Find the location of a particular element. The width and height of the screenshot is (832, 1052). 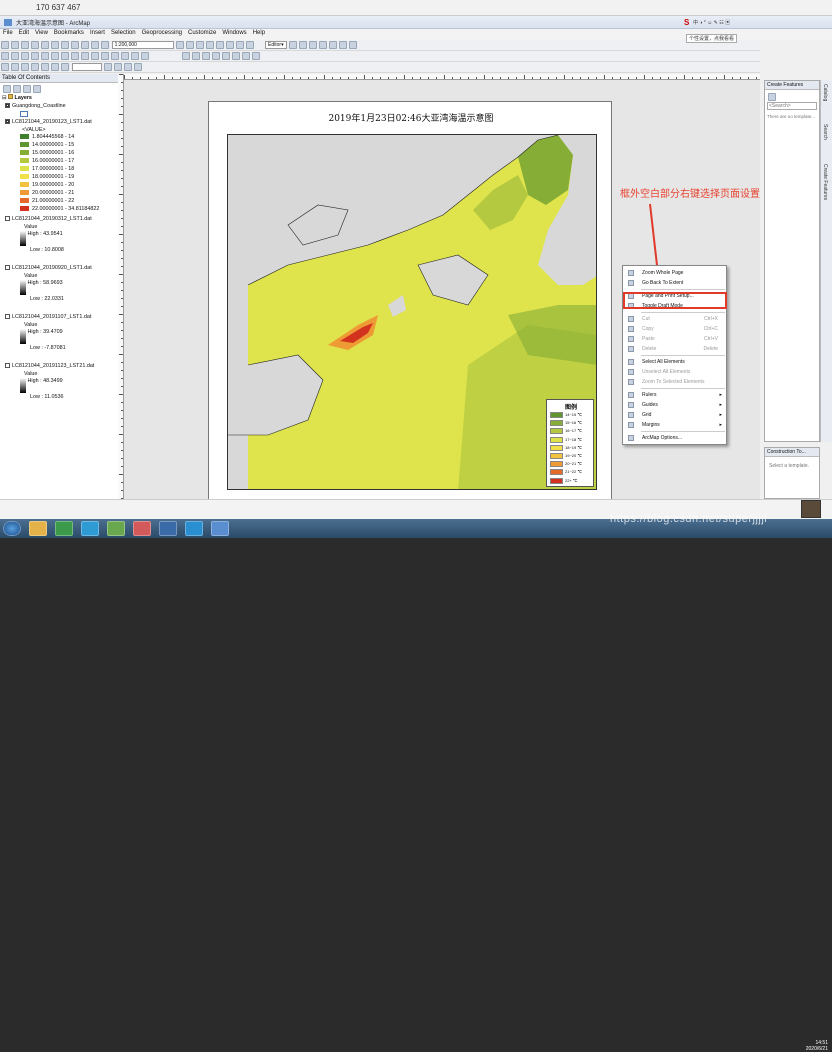

menu-bookmarks: Bookmarks is located at coordinates (69, 33).